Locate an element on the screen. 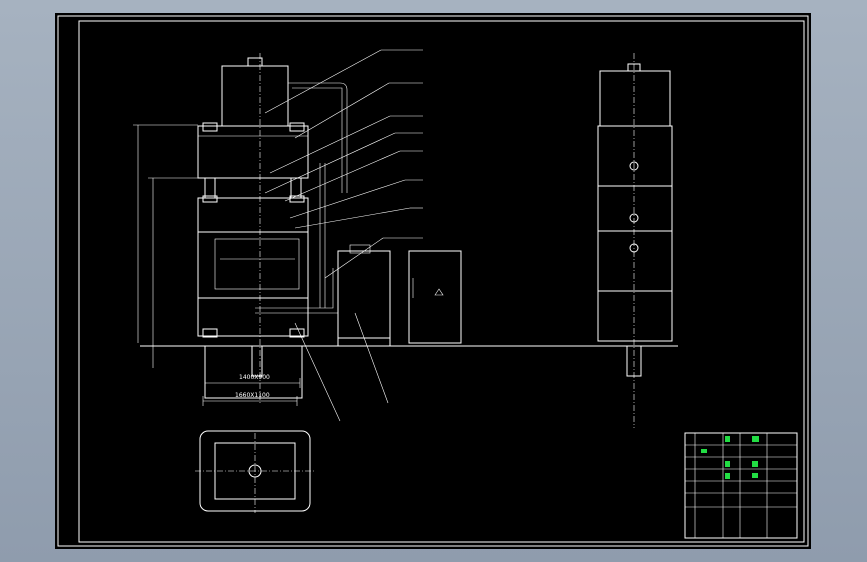 Image resolution: width=867 pixels, height=562 pixels. leader-lines is located at coordinates (343, 235).